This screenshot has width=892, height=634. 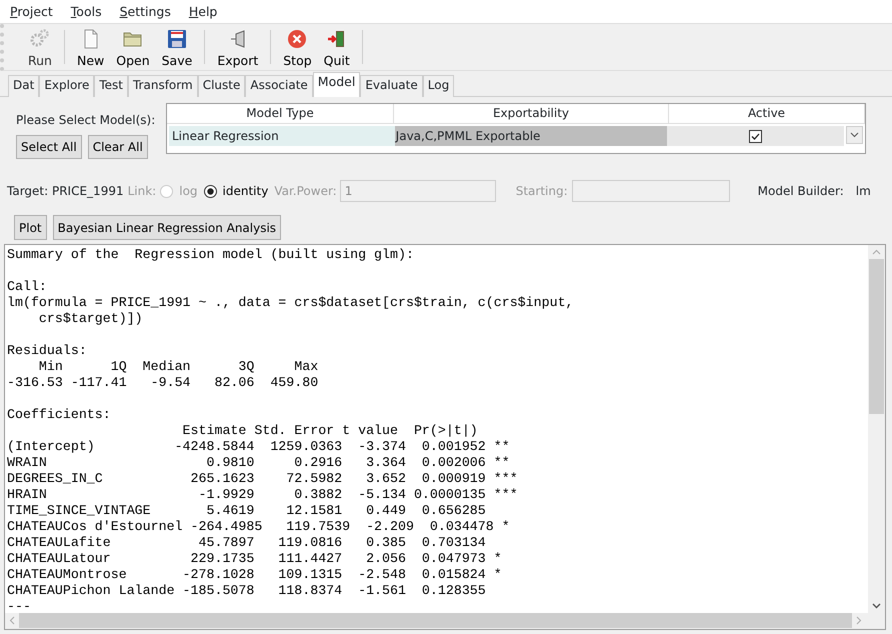 I want to click on output-line: CHATEAUMontrose -278.1028 109.1315 -2.548 0.015824 *, so click(x=255, y=575).